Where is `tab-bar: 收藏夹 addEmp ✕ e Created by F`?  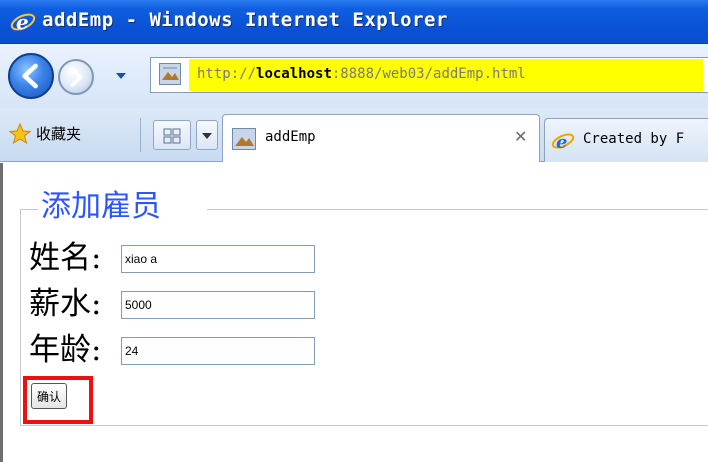
tab-bar: 收藏夹 addEmp ✕ e Created by F is located at coordinates (354, 135).